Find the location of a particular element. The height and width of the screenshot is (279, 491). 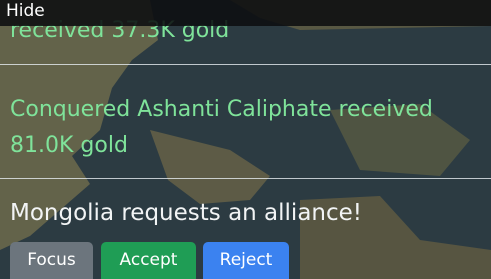

accept-button: Accept is located at coordinates (148, 260).